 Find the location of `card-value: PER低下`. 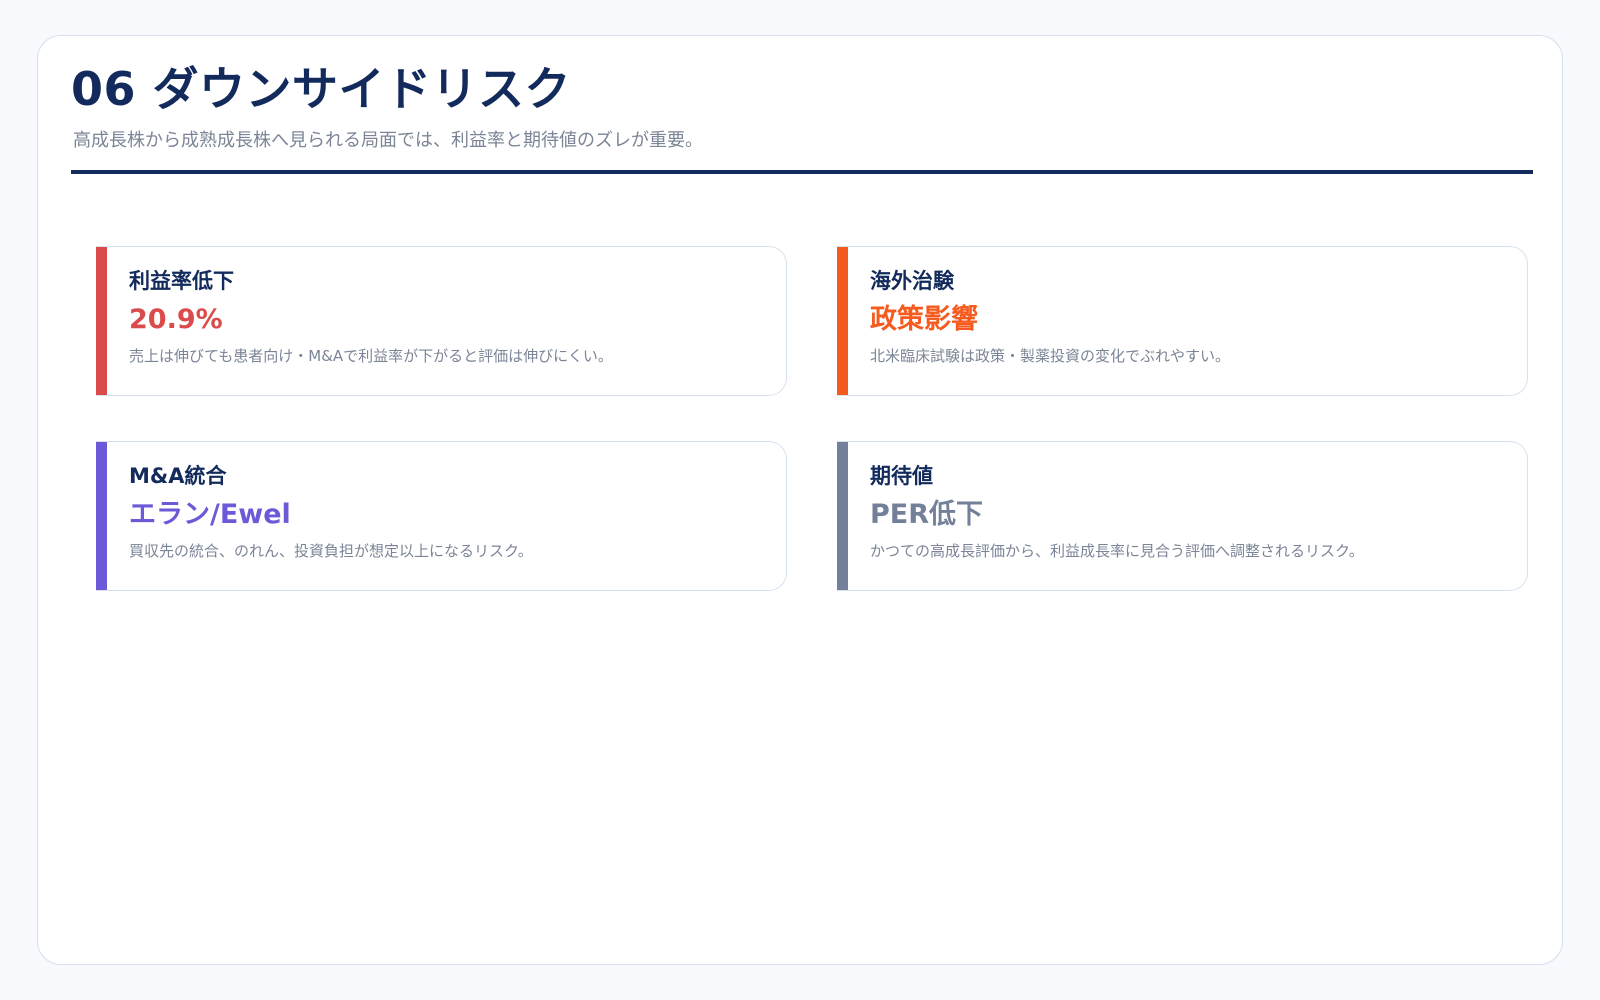

card-value: PER低下 is located at coordinates (927, 514).